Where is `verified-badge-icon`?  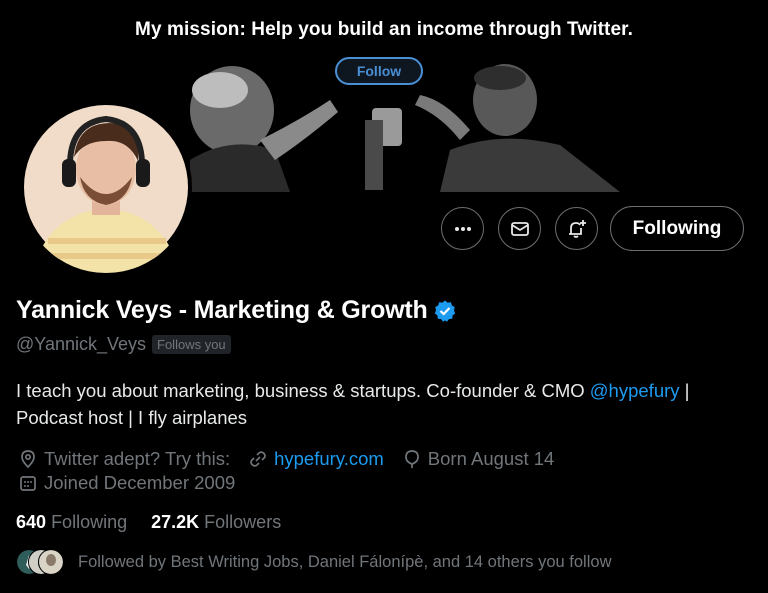 verified-badge-icon is located at coordinates (445, 311).